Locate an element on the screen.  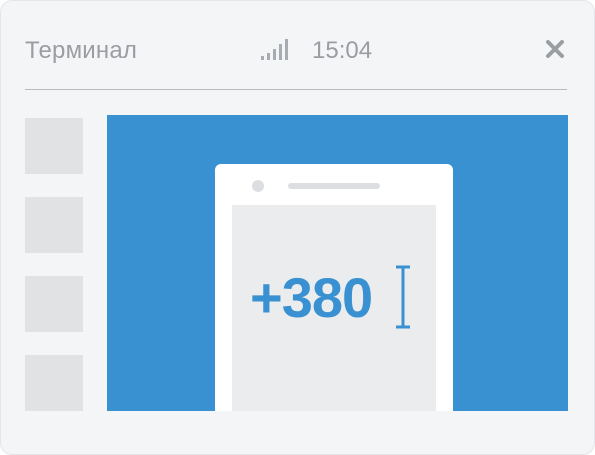
close-icon is located at coordinates (555, 49).